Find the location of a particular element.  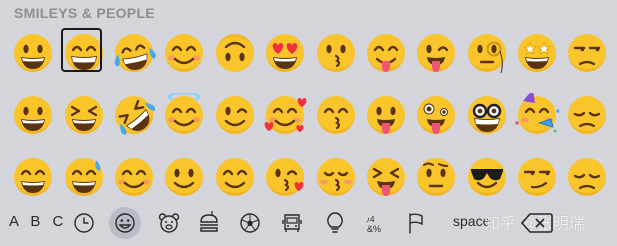

smileys-category-icon-graphic is located at coordinates (125, 223).